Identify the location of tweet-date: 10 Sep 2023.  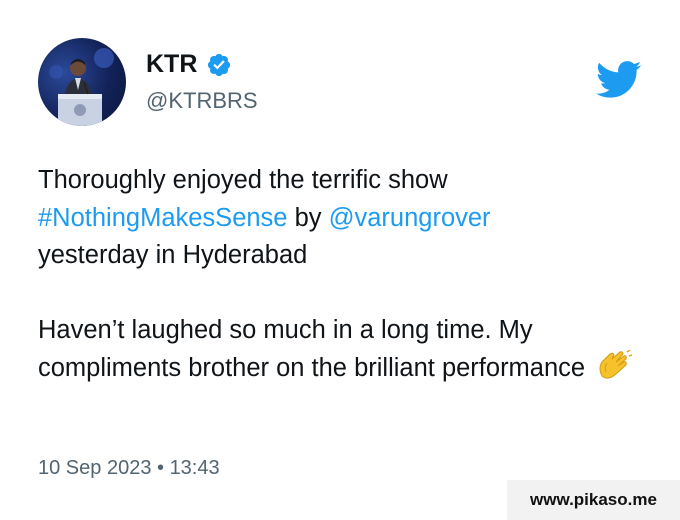
(95, 468).